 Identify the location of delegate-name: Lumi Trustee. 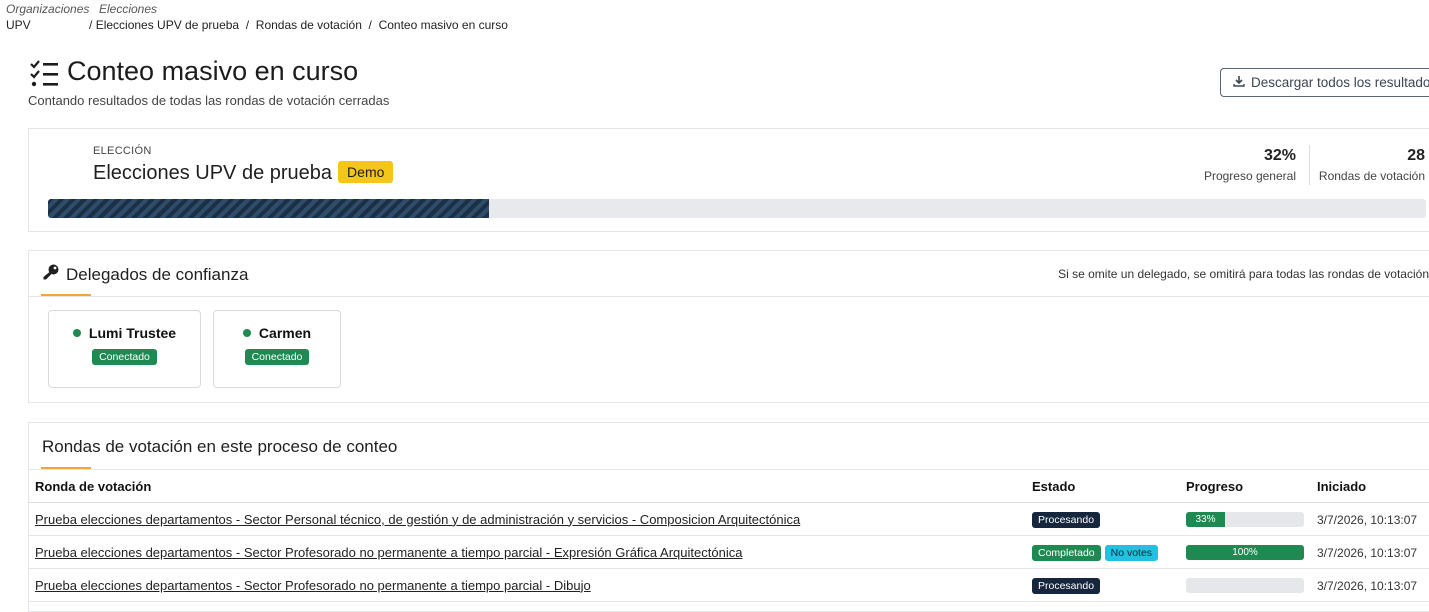
(132, 333).